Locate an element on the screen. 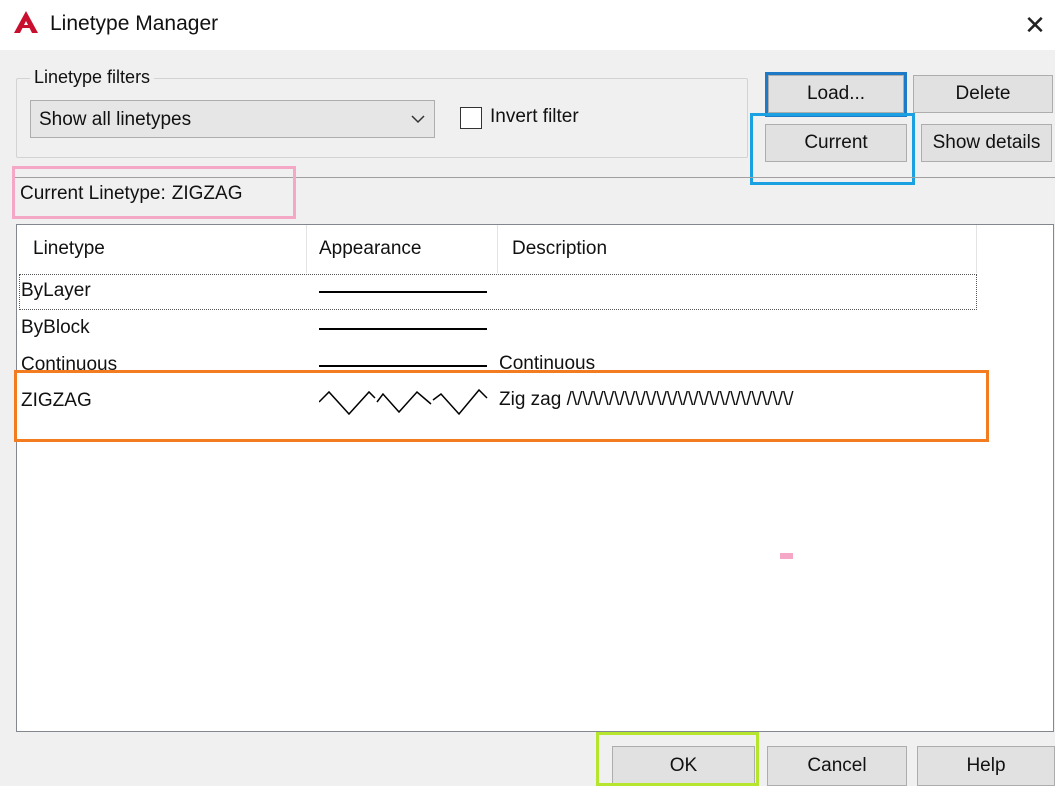  separator-line is located at coordinates (534, 177).